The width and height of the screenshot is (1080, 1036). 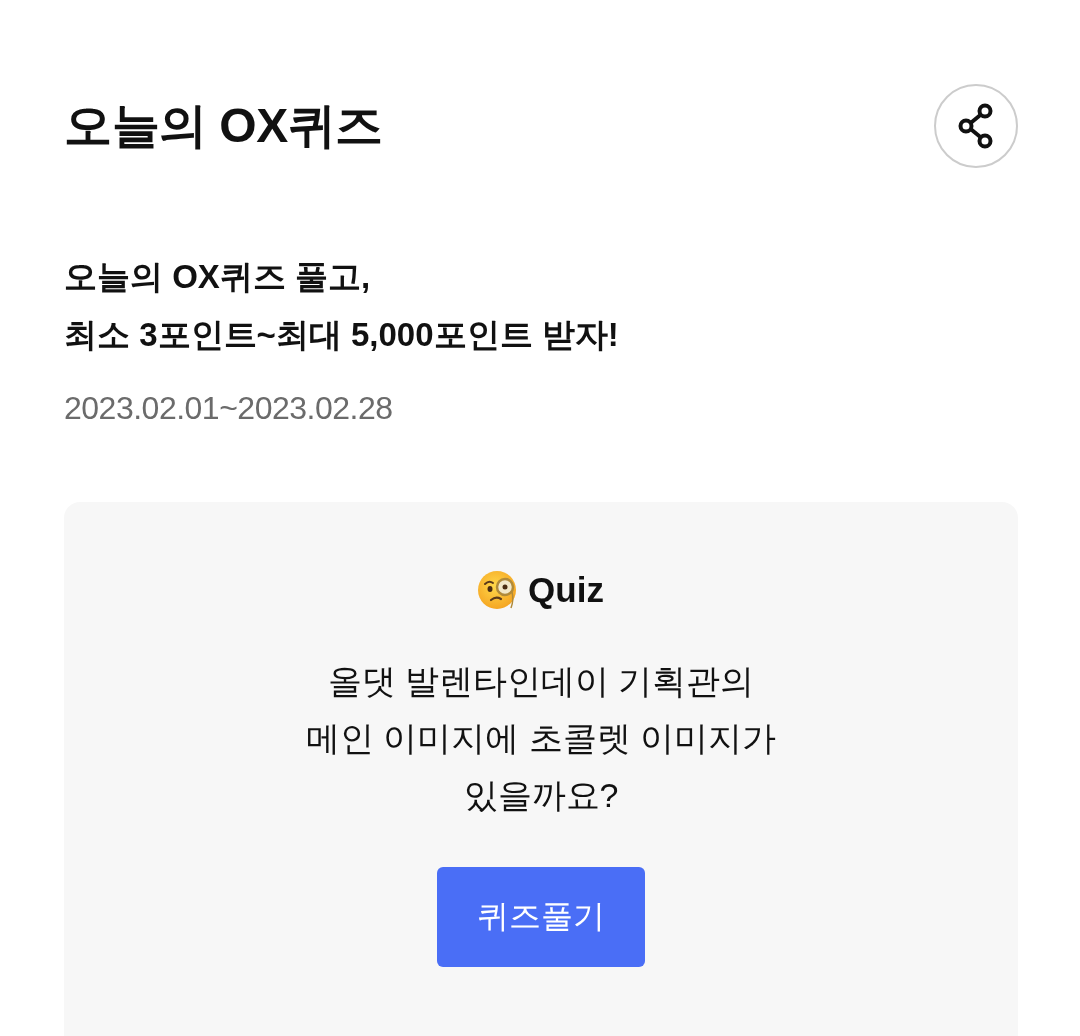 I want to click on event-period: 2023.02.01~2023.02.28, so click(x=229, y=408).